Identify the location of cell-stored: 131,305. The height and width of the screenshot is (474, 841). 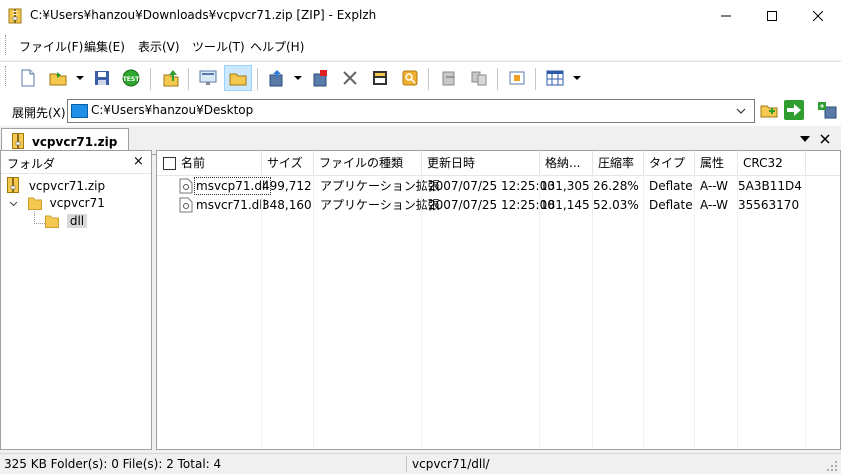
(565, 186).